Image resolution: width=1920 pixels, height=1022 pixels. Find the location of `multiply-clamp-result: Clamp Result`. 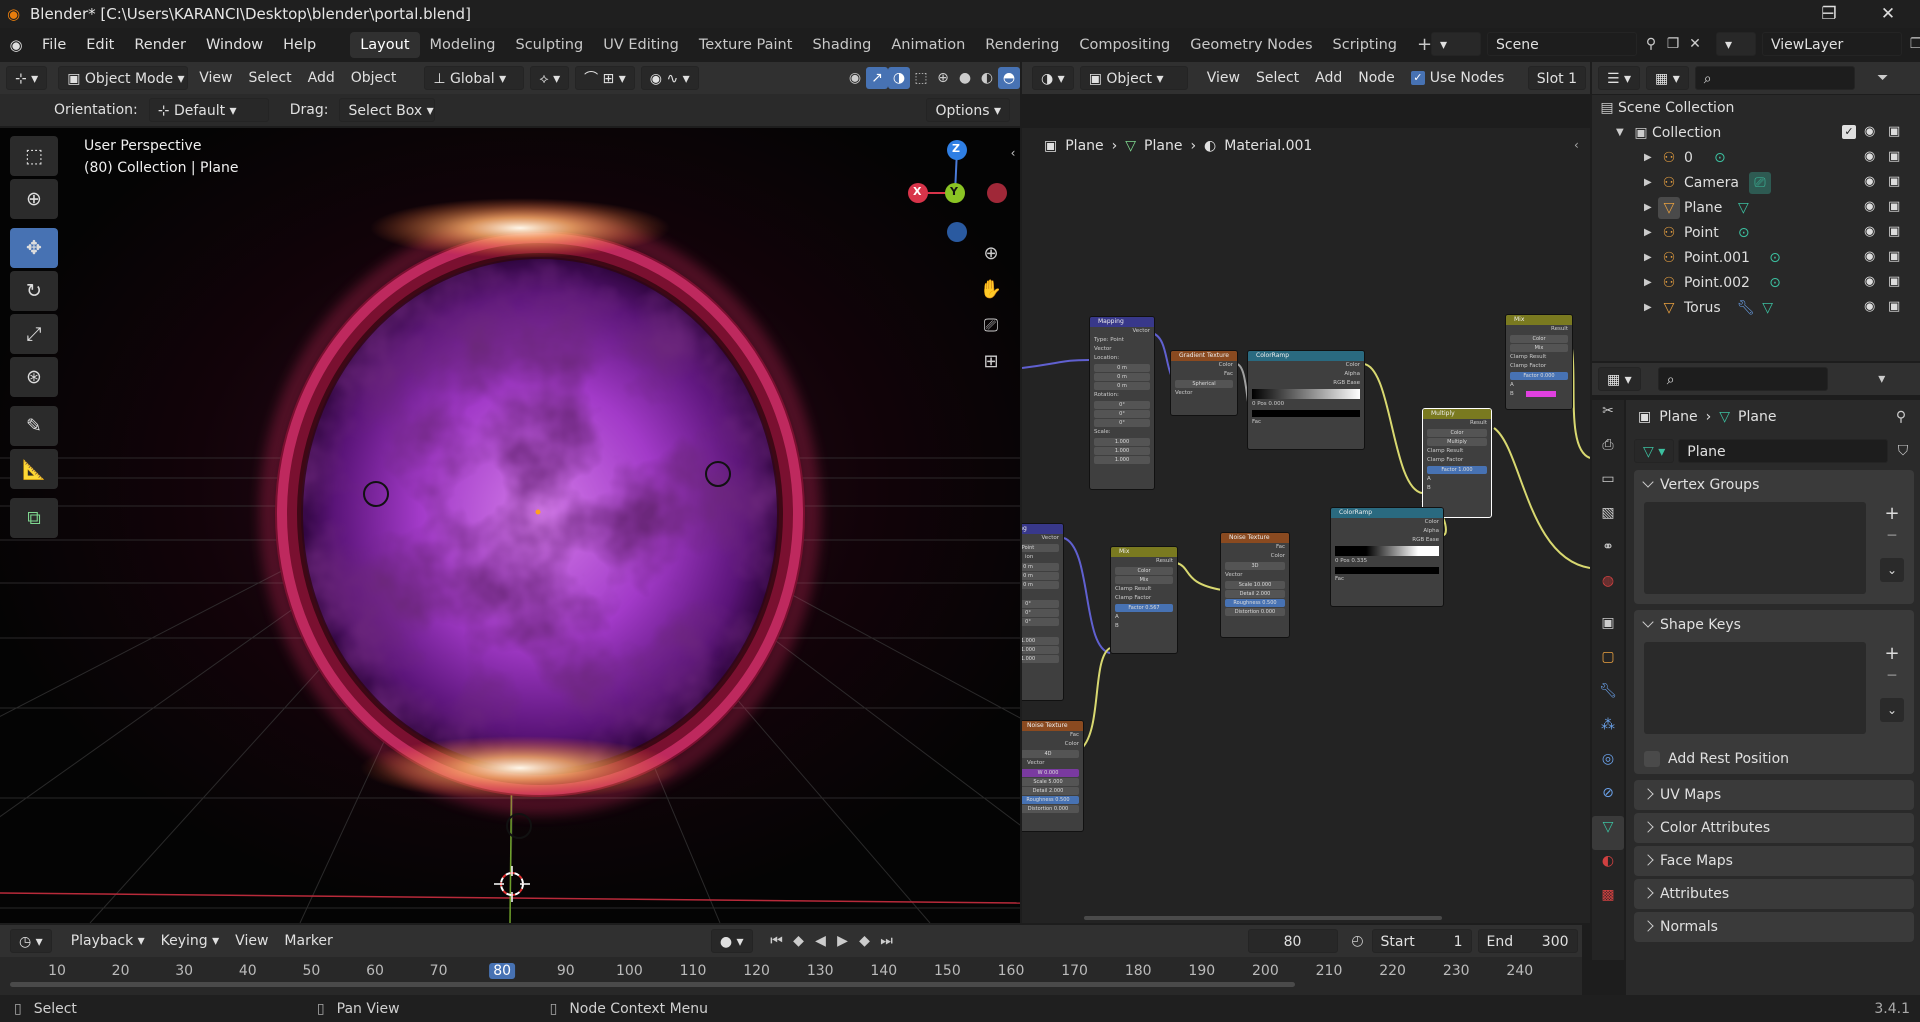

multiply-clamp-result: Clamp Result is located at coordinates (1457, 451).